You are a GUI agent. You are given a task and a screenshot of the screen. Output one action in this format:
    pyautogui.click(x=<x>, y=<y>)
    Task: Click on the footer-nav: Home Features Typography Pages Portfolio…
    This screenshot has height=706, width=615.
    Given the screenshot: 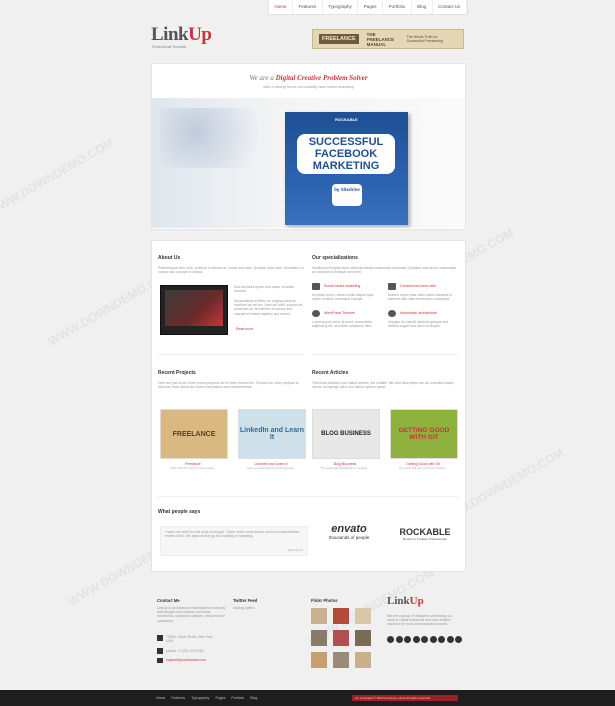 What is the action you would take?
    pyautogui.click(x=206, y=698)
    